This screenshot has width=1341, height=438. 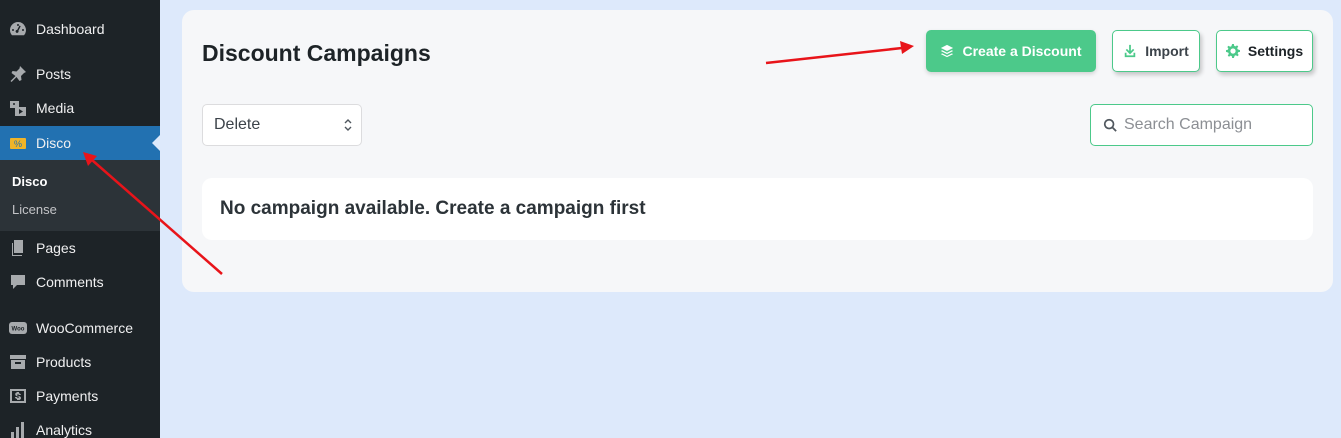 What do you see at coordinates (1130, 51) in the screenshot?
I see `download-icon` at bounding box center [1130, 51].